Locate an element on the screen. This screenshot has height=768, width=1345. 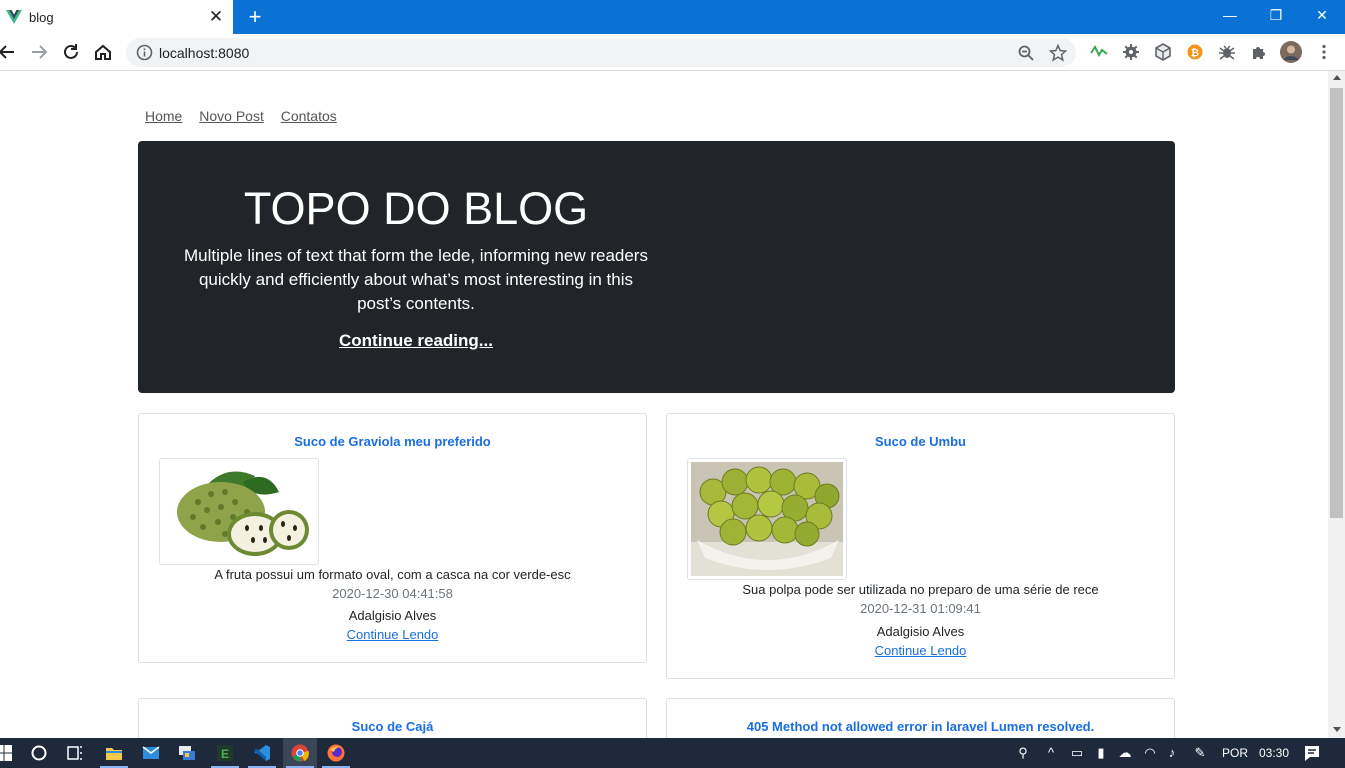
browser-toolbar: localhost:8080 ₿ is located at coordinates (672, 52).